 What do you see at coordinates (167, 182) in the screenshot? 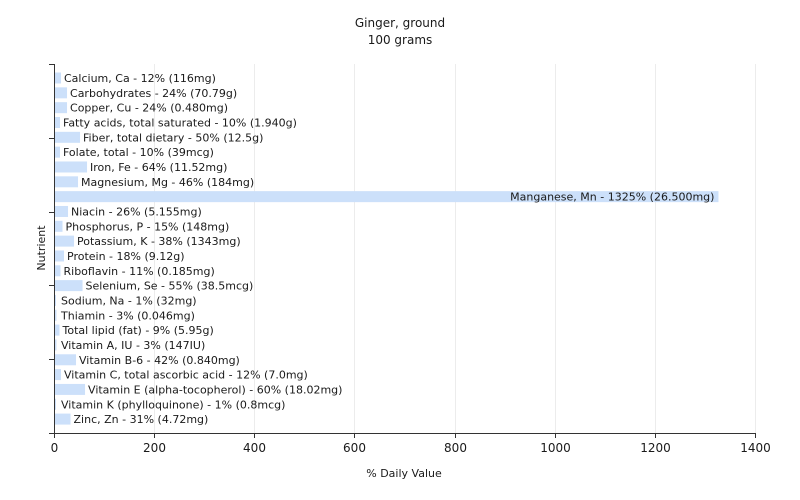
I see `bar-label: Magnesium, Mg - 46% (184mg)` at bounding box center [167, 182].